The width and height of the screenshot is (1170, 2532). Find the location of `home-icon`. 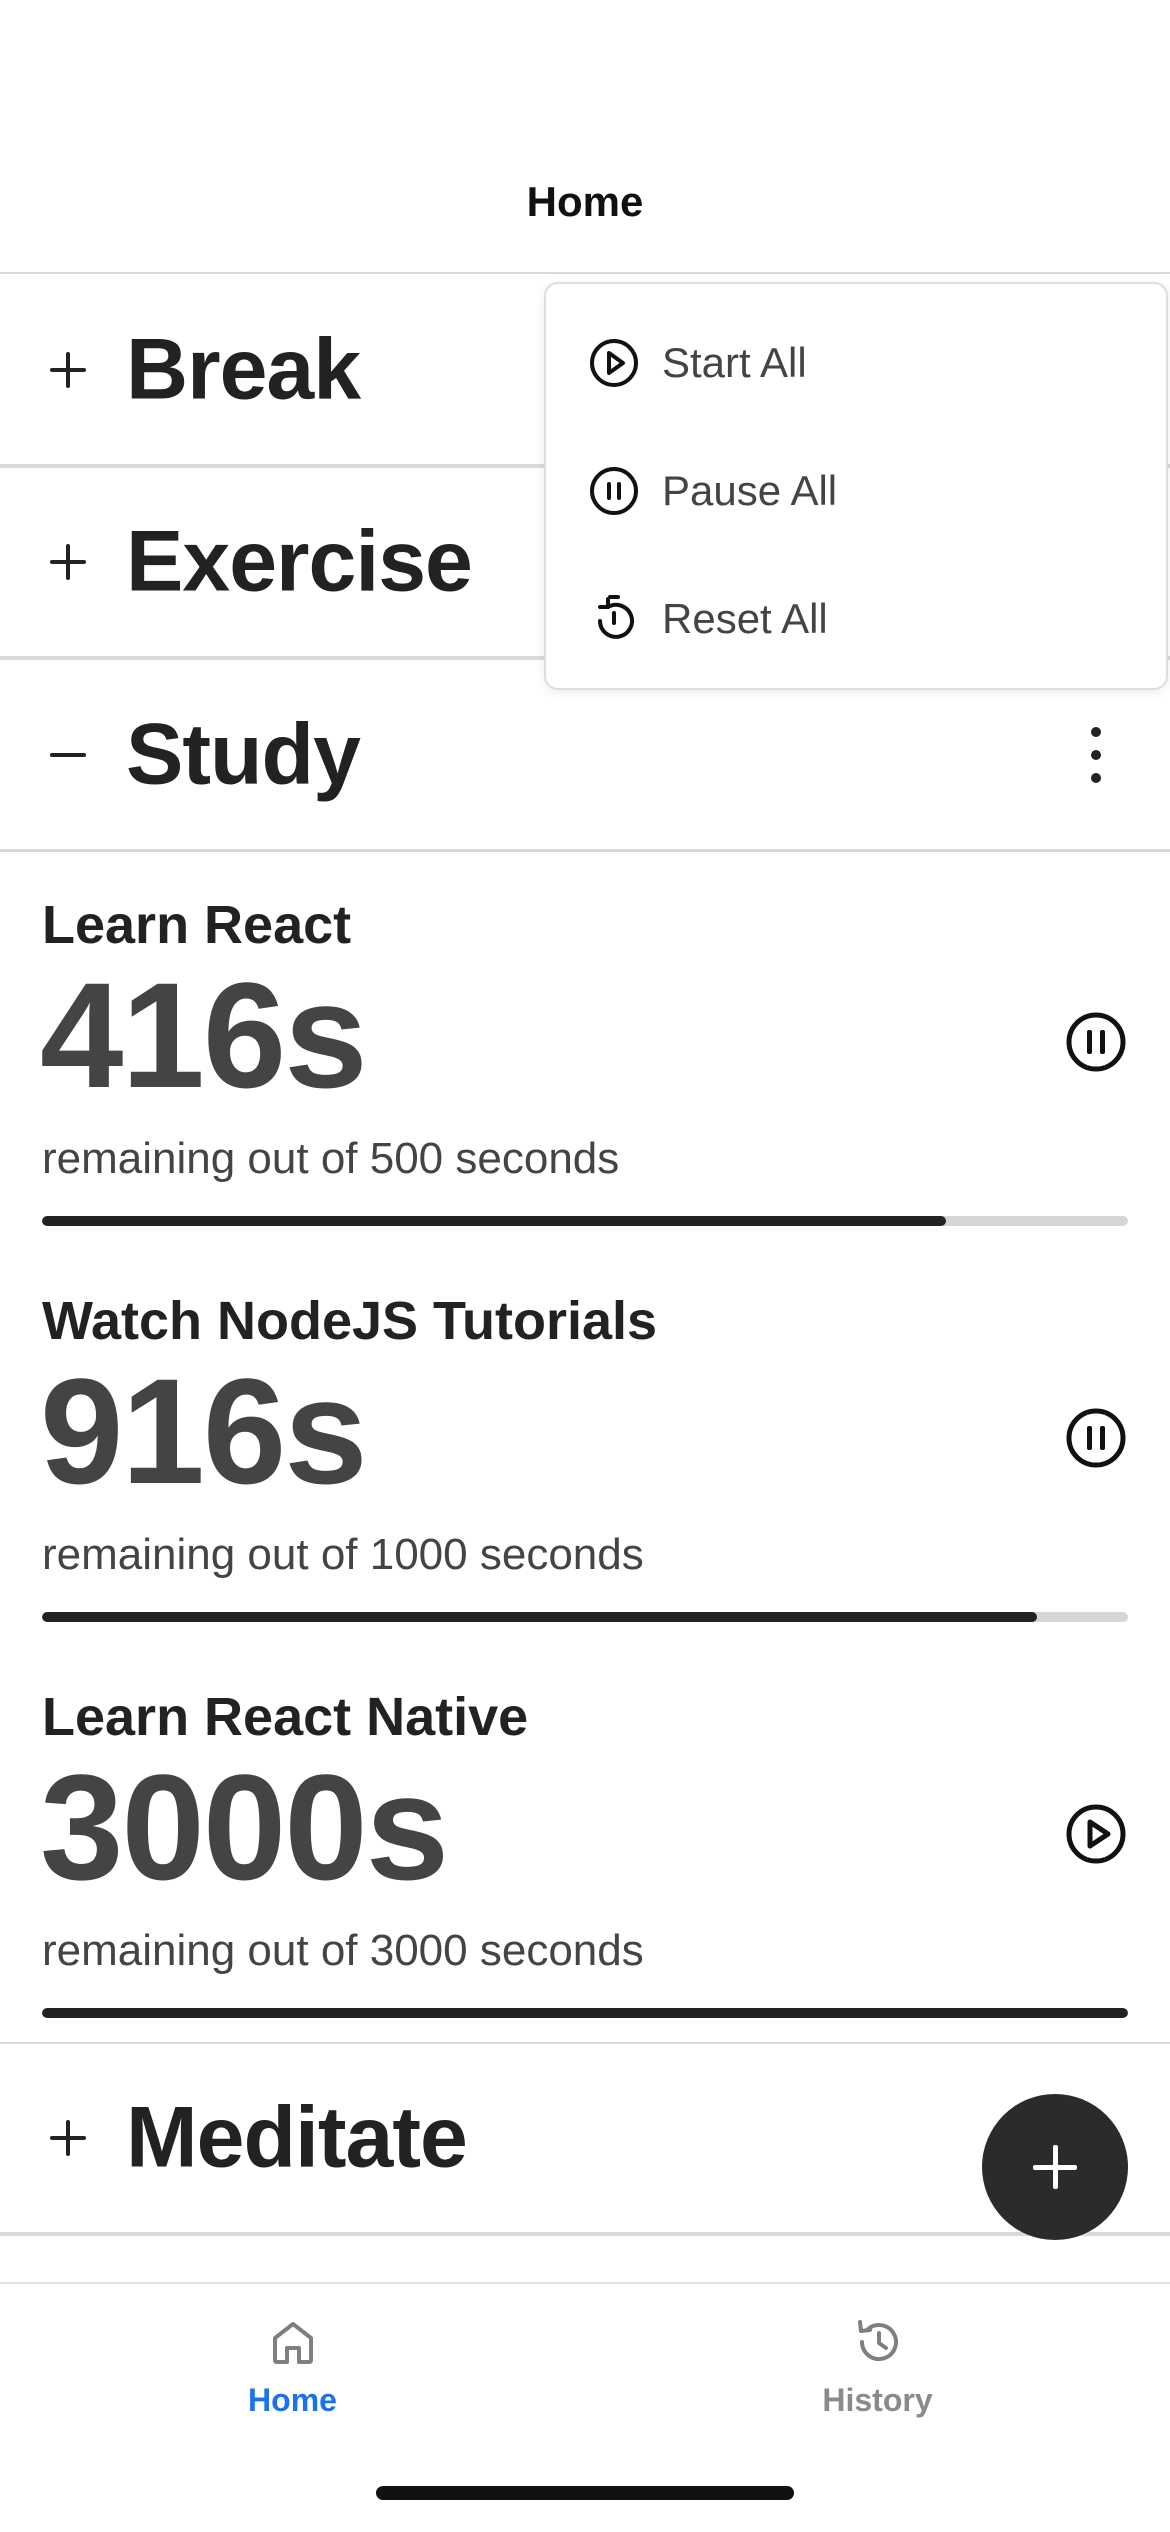

home-icon is located at coordinates (293, 2342).